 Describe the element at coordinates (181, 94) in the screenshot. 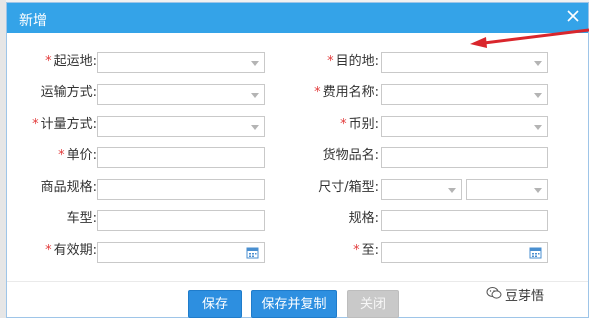

I see `transport-mode-select` at that location.